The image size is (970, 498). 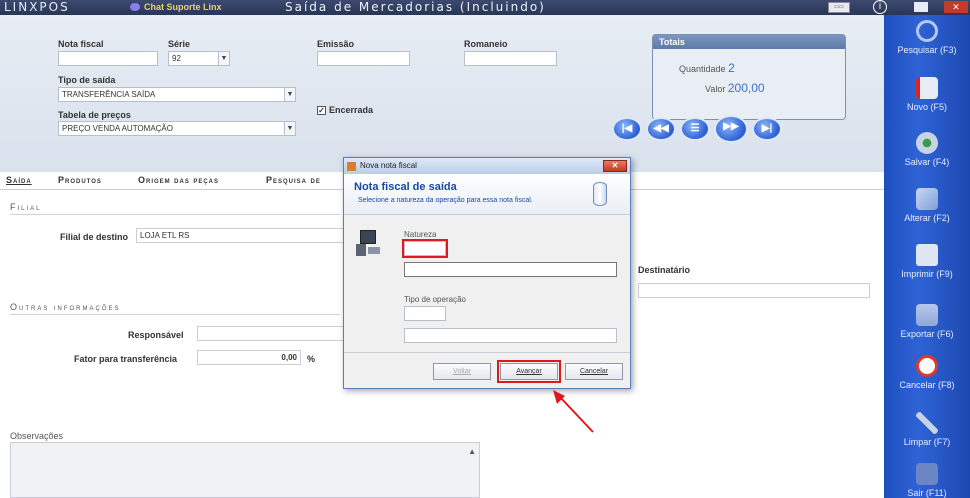 I want to click on info-icon: i, so click(x=880, y=7).